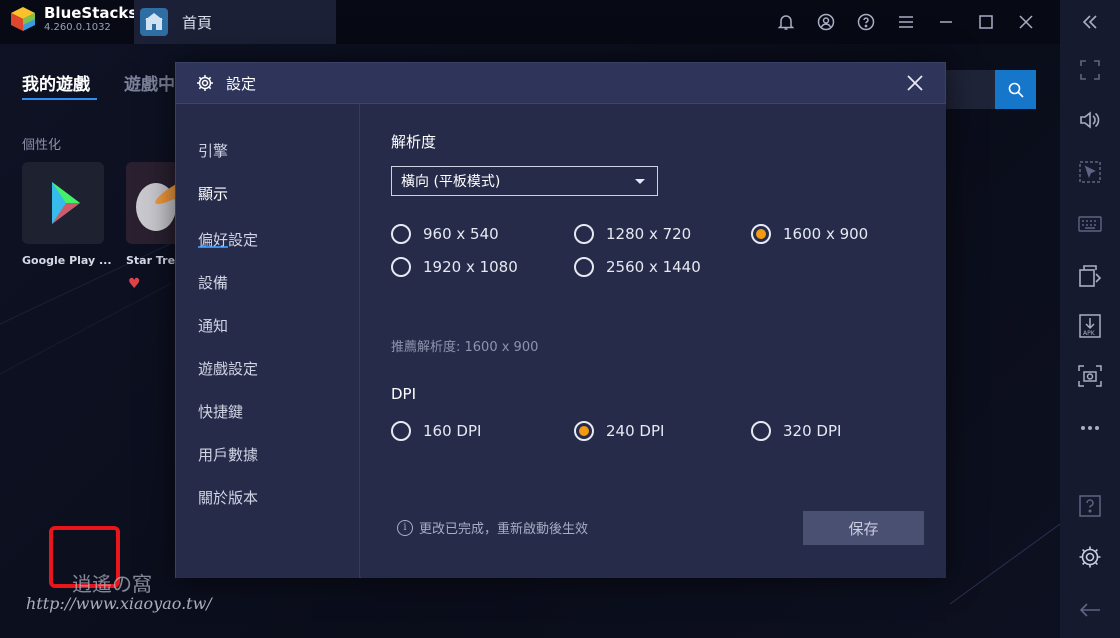 This screenshot has width=1120, height=638. I want to click on dialog-gear-icon, so click(205, 83).